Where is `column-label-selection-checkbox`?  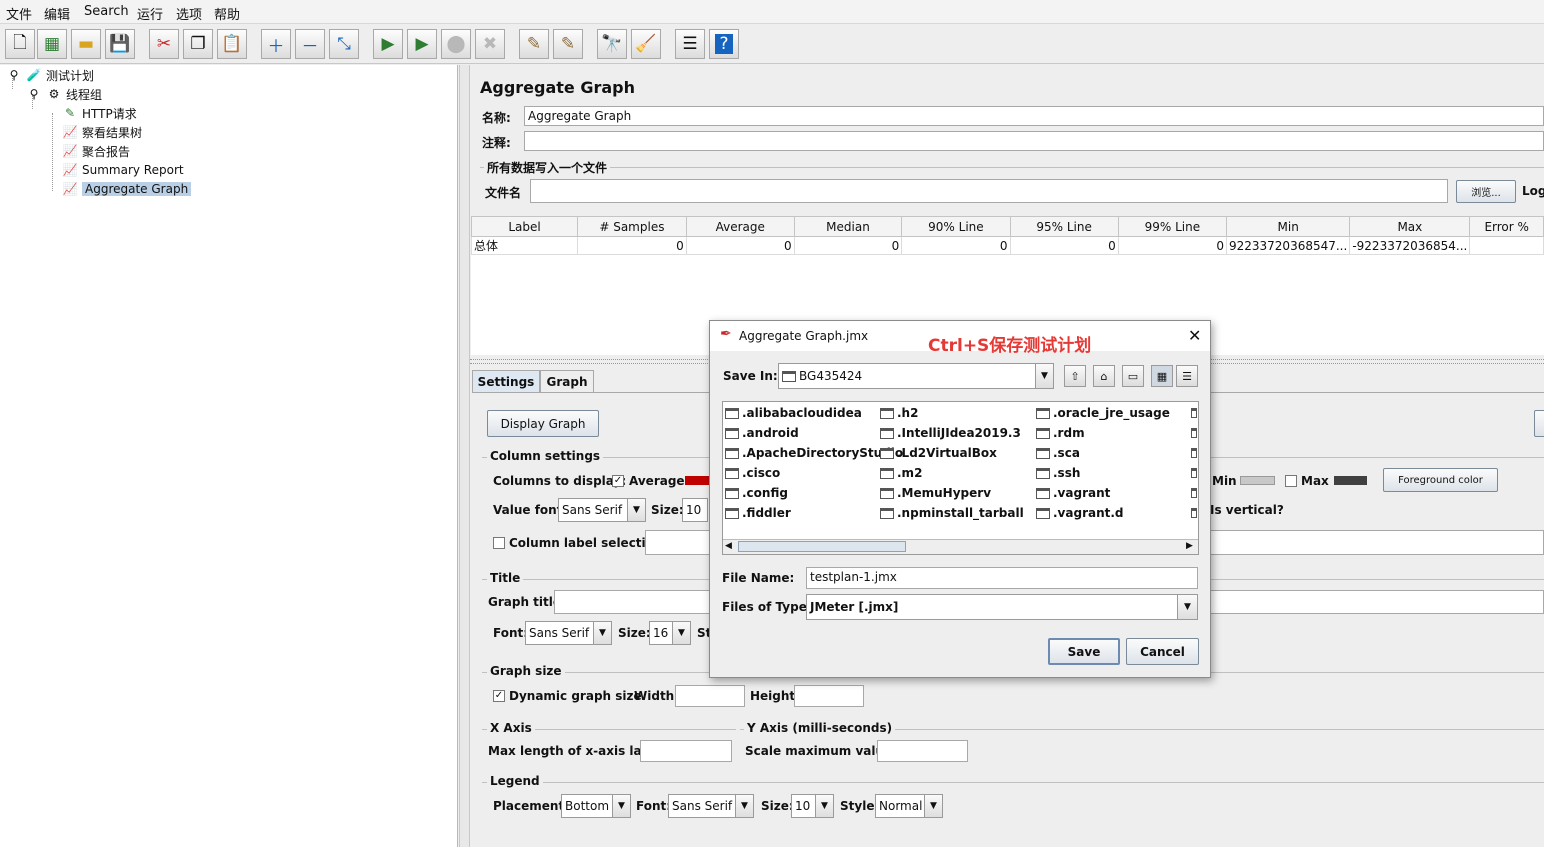 column-label-selection-checkbox is located at coordinates (499, 543).